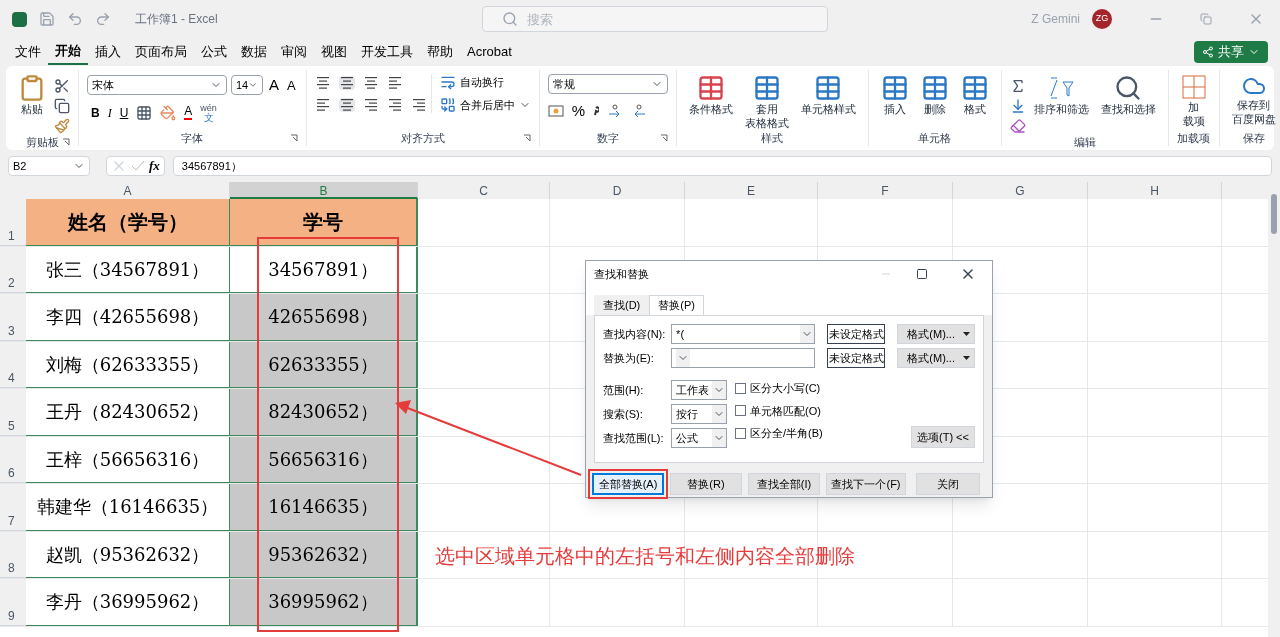 This screenshot has width=1280, height=637. I want to click on styles-button: 套用 表格格式, so click(766, 102).